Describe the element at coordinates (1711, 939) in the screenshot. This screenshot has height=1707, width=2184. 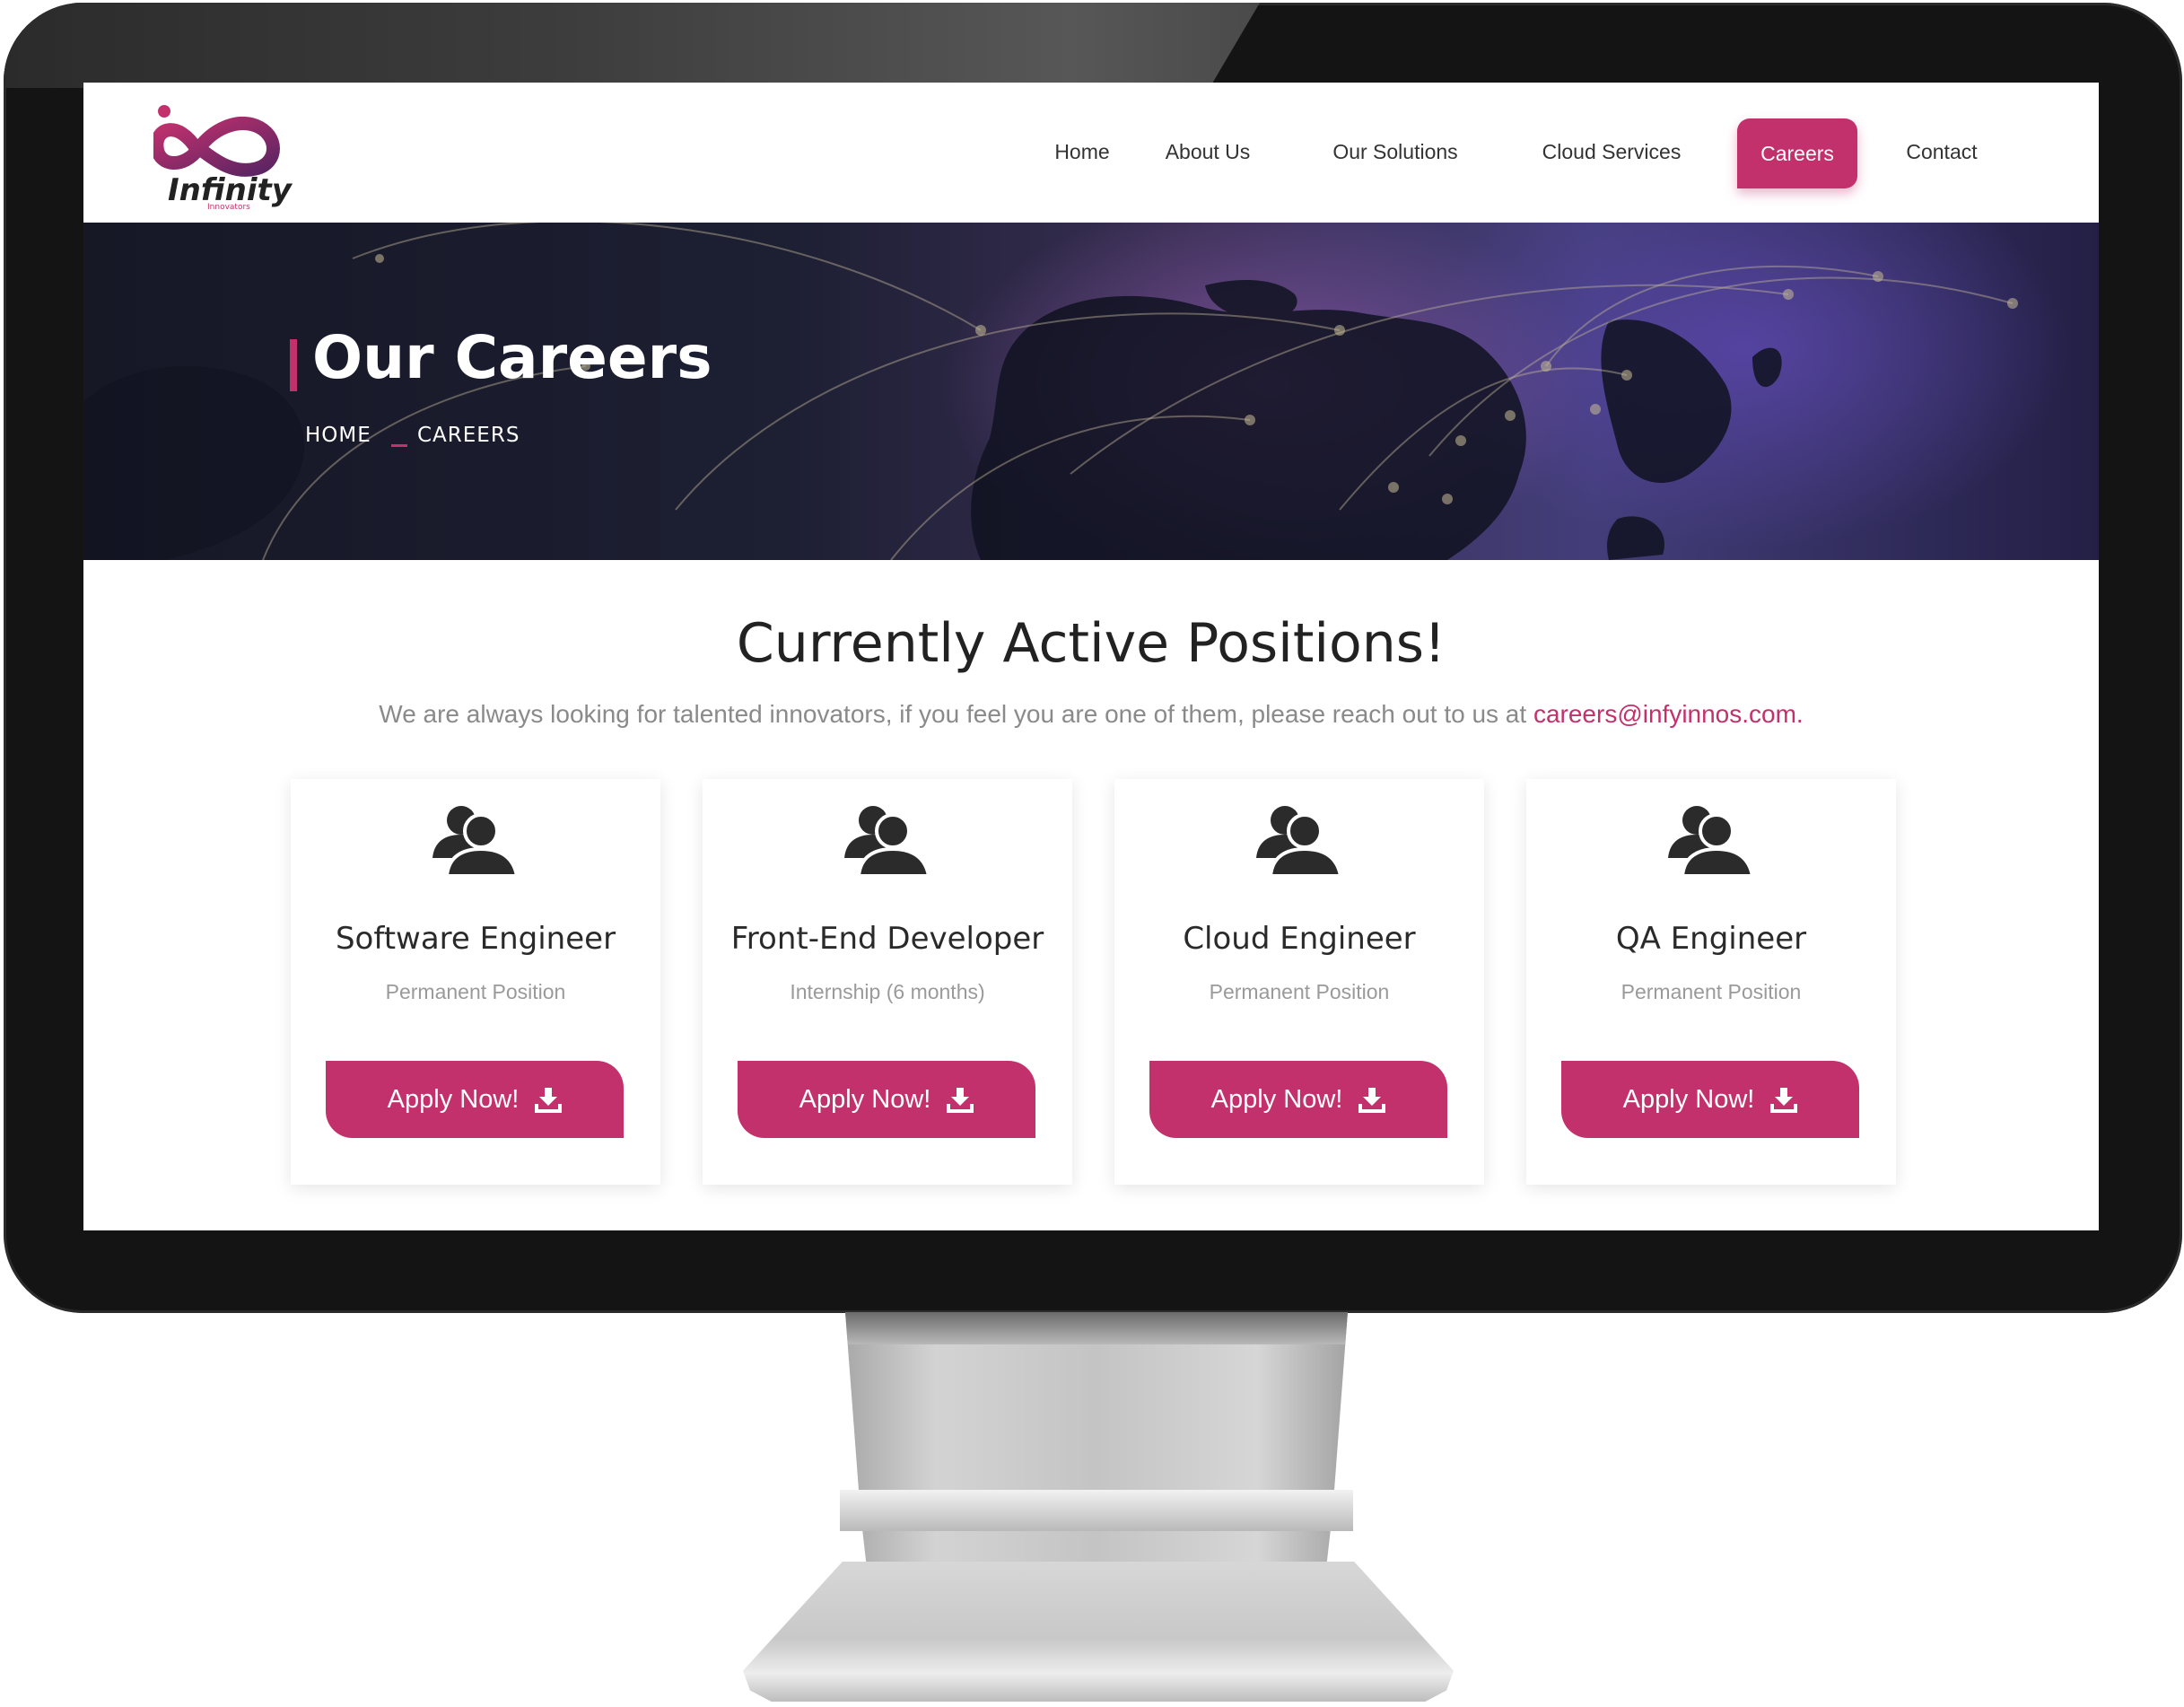
I see `position-title: QA Engineer` at that location.